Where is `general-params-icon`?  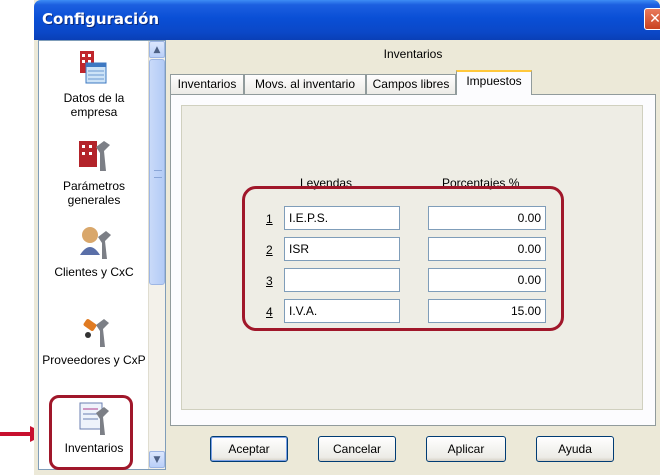
general-params-icon is located at coordinates (94, 156).